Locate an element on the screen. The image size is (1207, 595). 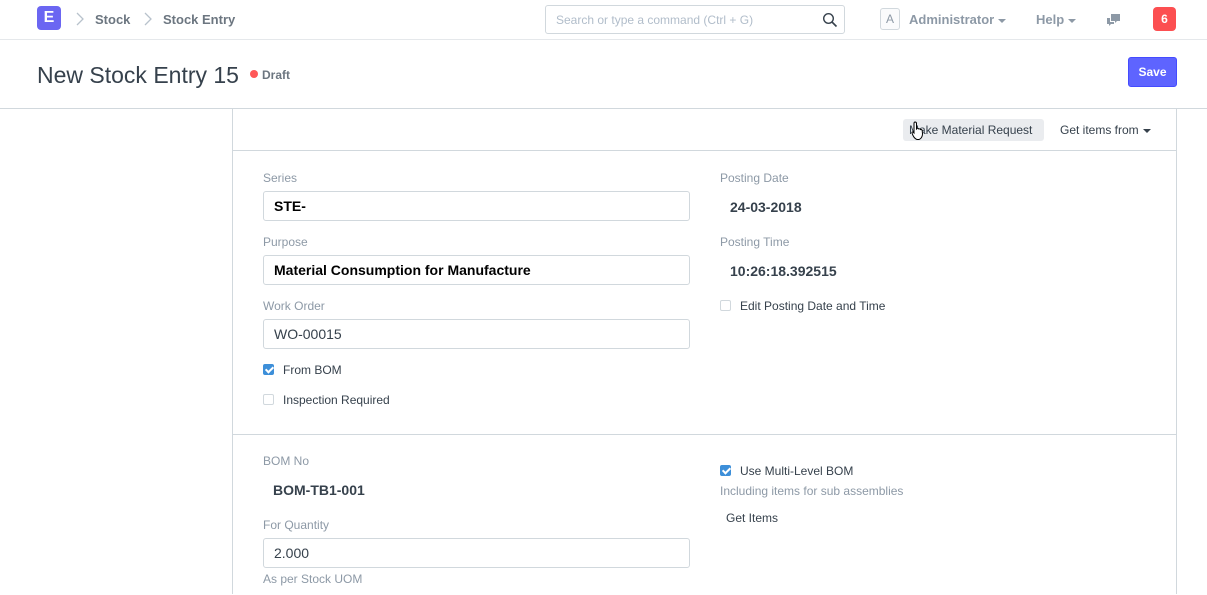
multi-level-bom-checkbox is located at coordinates (725, 470).